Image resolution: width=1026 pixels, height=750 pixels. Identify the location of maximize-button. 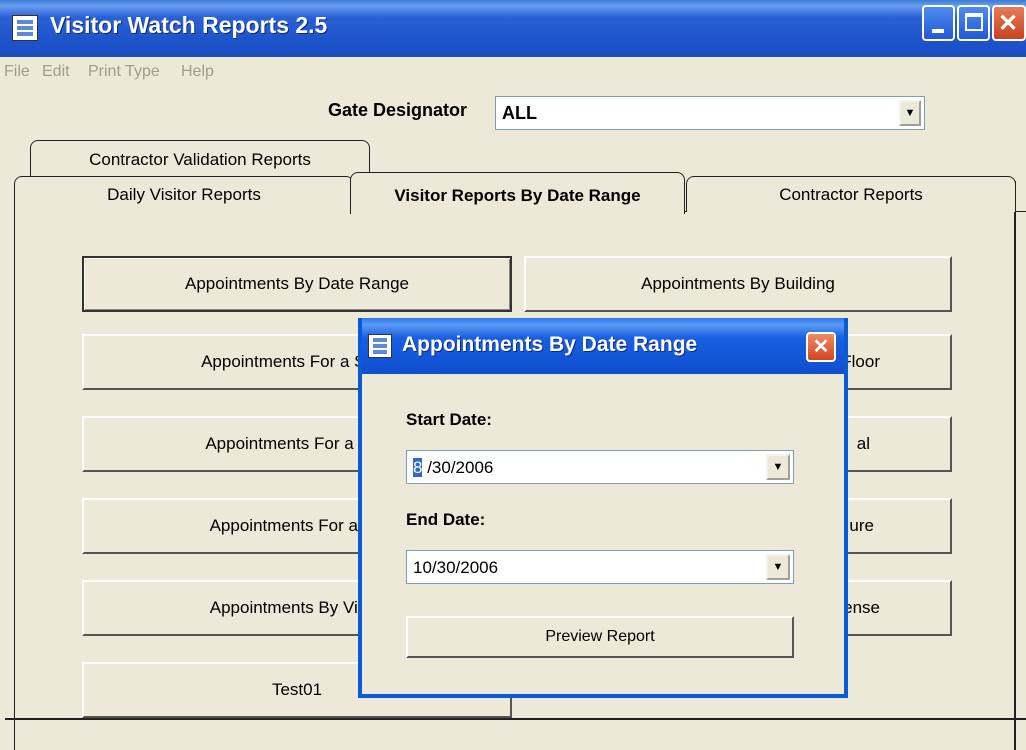
(973, 23).